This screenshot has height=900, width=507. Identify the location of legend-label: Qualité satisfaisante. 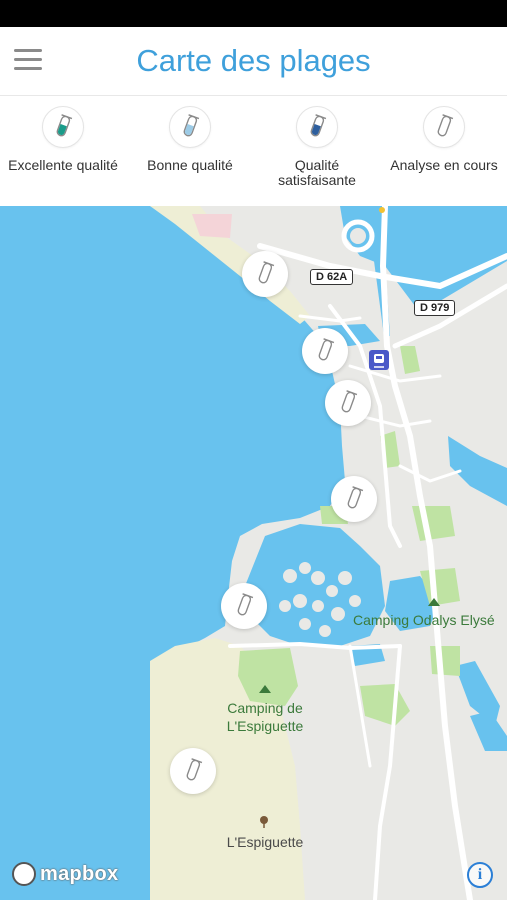
(317, 172).